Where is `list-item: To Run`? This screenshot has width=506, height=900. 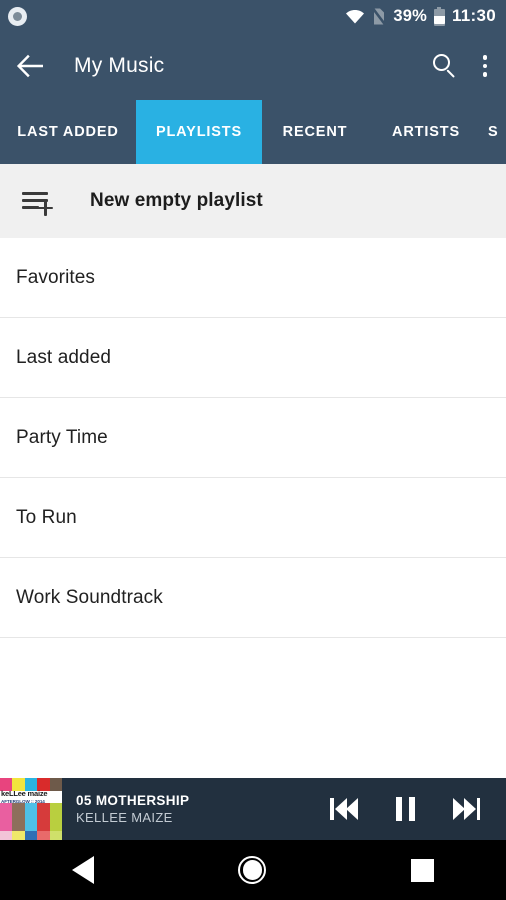 list-item: To Run is located at coordinates (253, 518).